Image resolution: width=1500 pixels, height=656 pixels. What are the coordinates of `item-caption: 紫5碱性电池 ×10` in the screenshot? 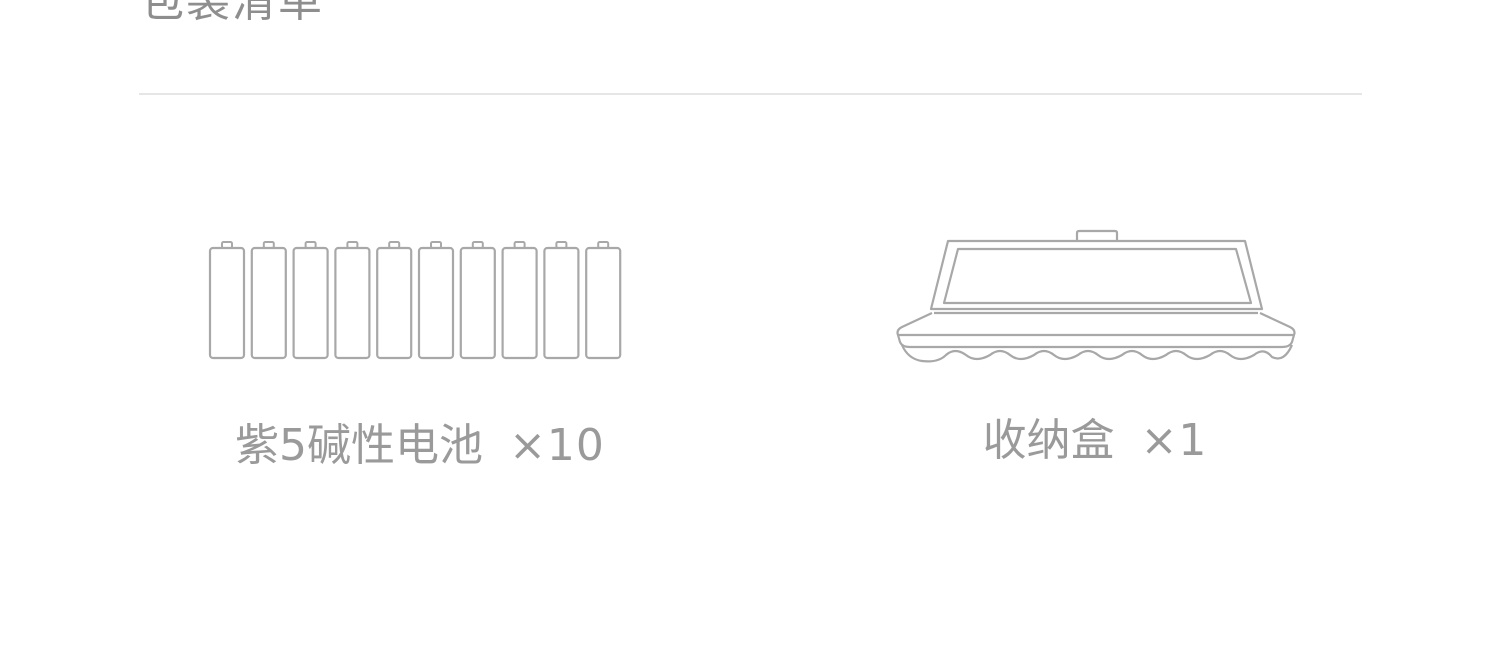 It's located at (420, 446).